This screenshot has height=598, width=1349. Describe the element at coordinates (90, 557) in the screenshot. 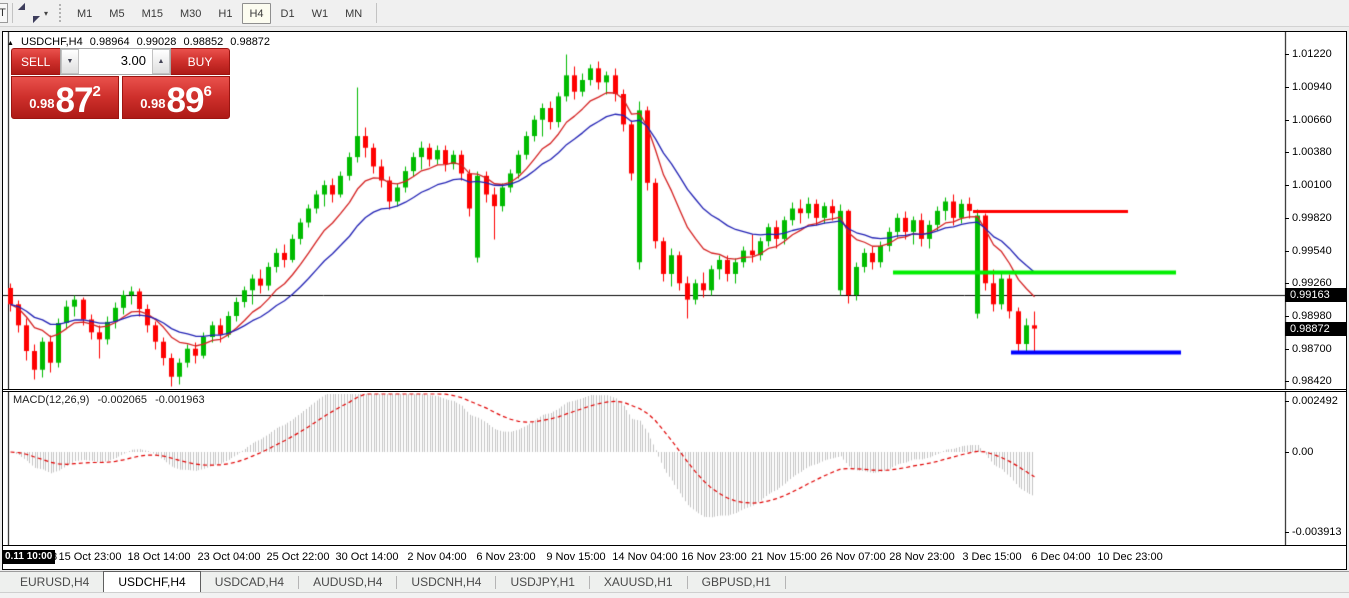

I see `time-tick-label: 15 Oct 23:00` at that location.